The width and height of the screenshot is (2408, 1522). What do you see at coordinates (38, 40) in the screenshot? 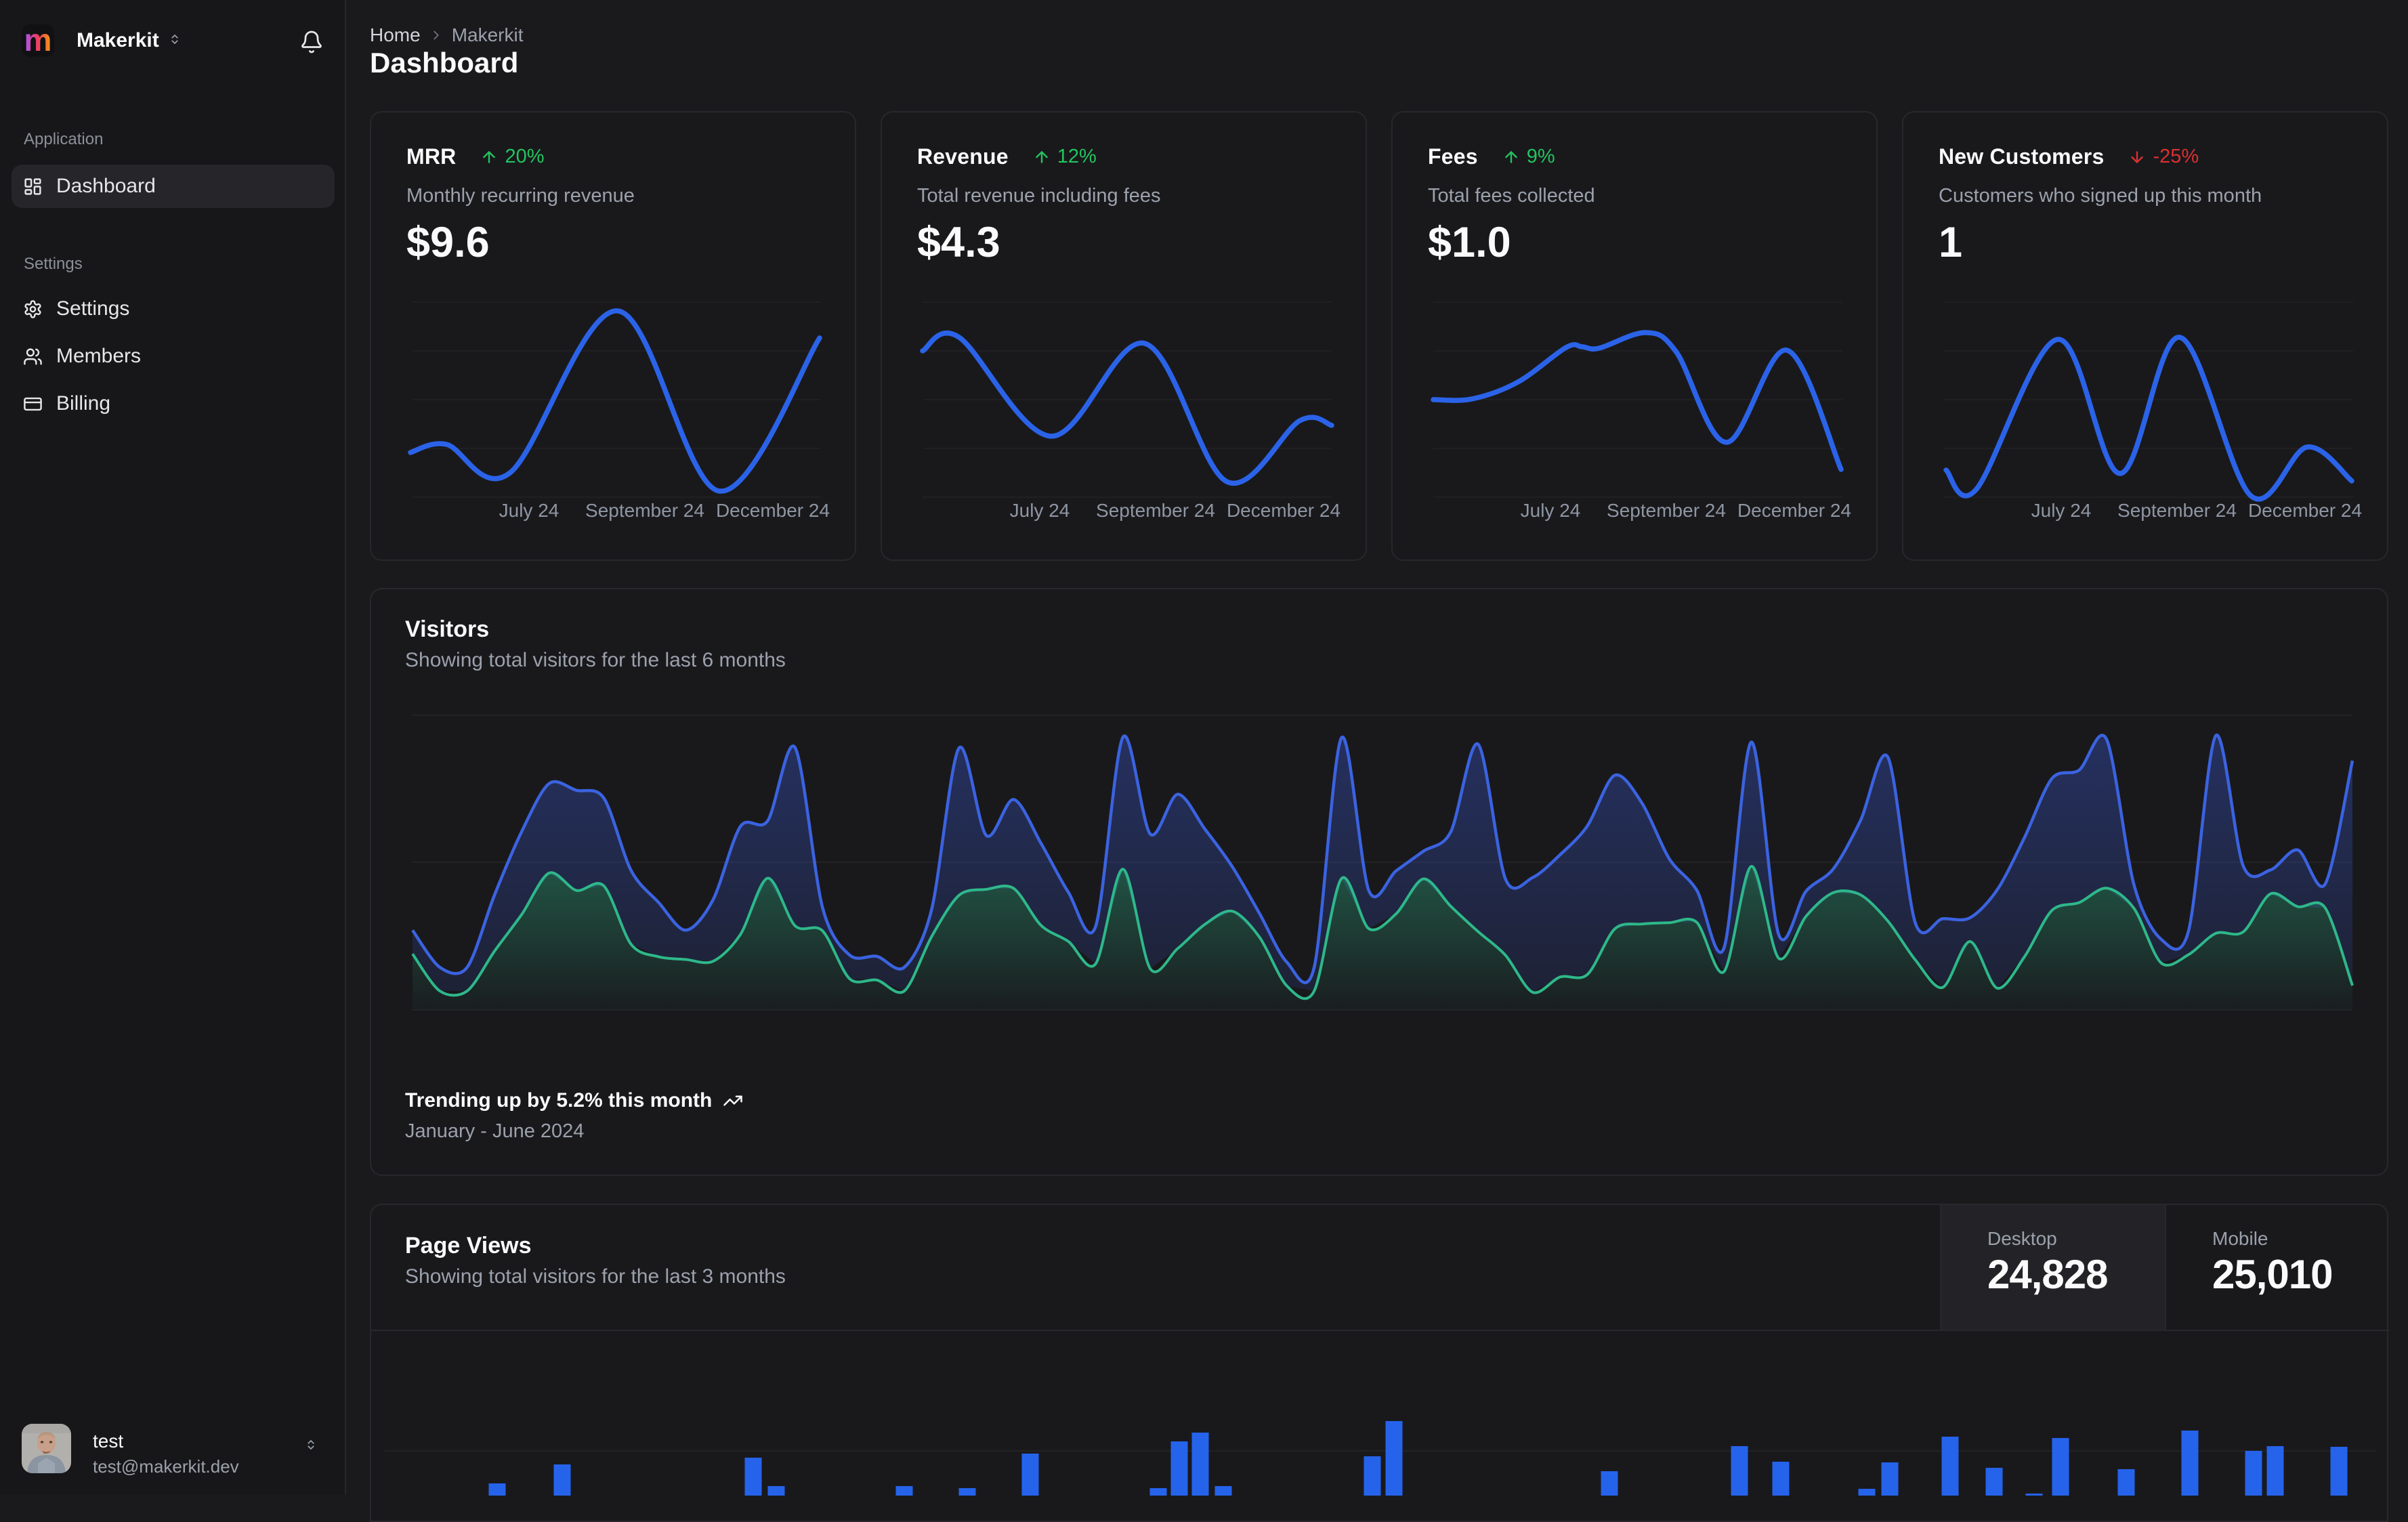
I see `svg-text: m` at bounding box center [38, 40].